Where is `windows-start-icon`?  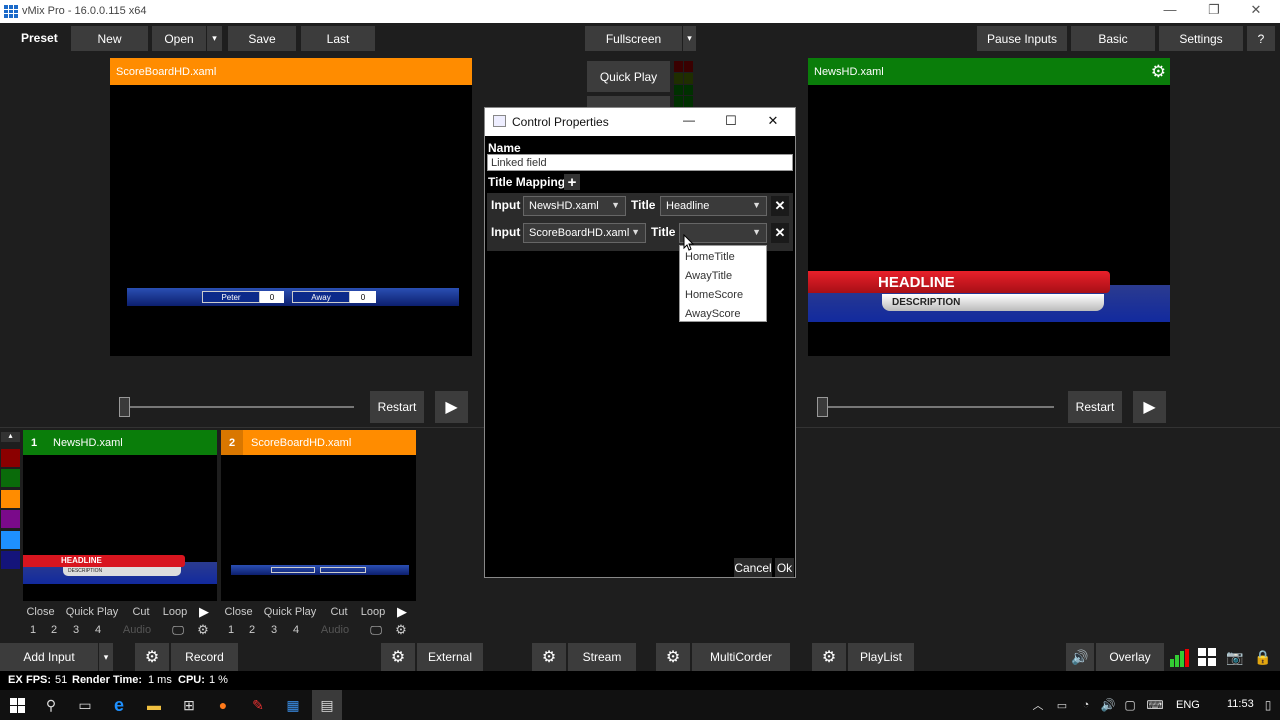 windows-start-icon is located at coordinates (17, 705).